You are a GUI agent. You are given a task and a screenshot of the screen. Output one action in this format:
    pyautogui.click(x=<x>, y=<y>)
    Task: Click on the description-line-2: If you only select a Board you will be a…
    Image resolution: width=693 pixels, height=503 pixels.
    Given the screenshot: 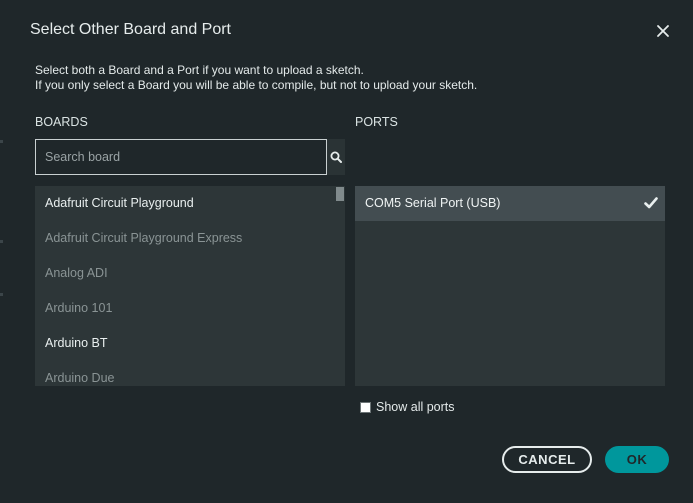 What is the action you would take?
    pyautogui.click(x=256, y=85)
    